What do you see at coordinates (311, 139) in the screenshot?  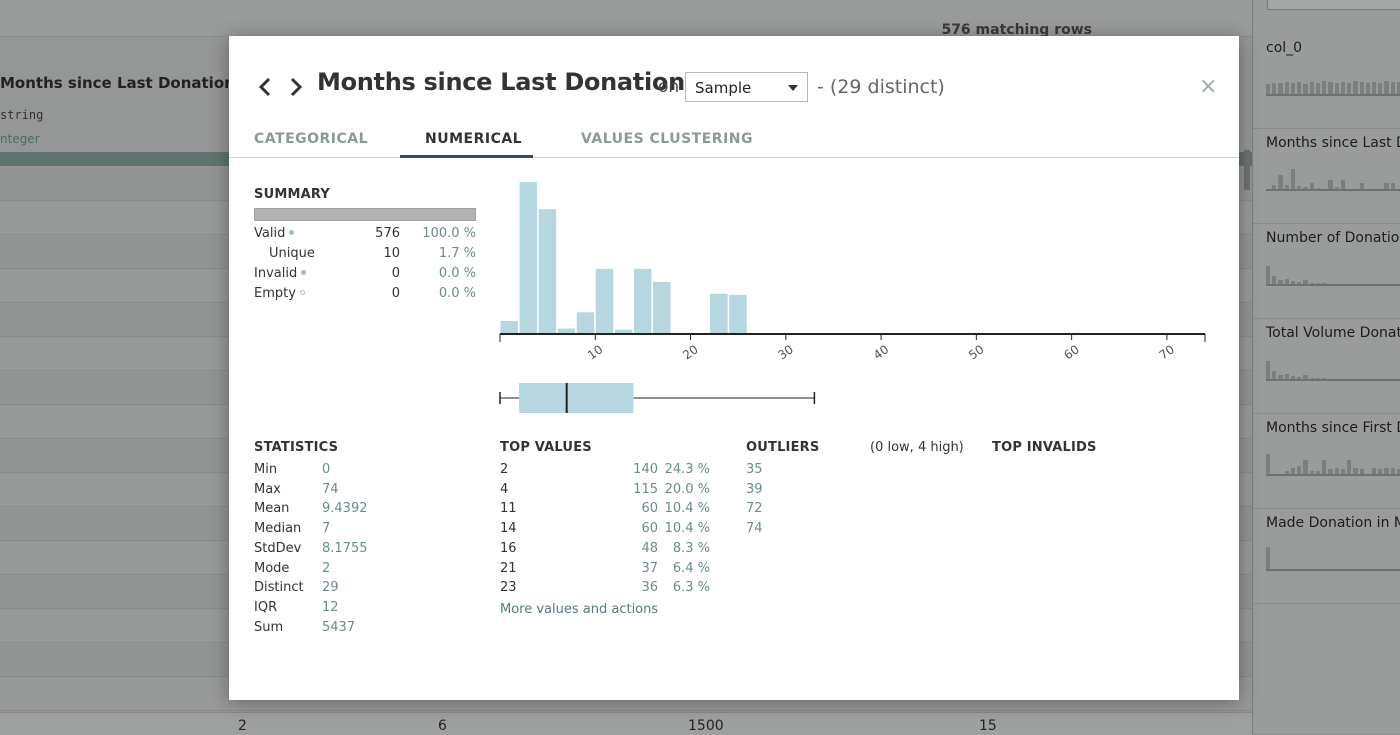 I see `tab-categorical: CATEGORICAL` at bounding box center [311, 139].